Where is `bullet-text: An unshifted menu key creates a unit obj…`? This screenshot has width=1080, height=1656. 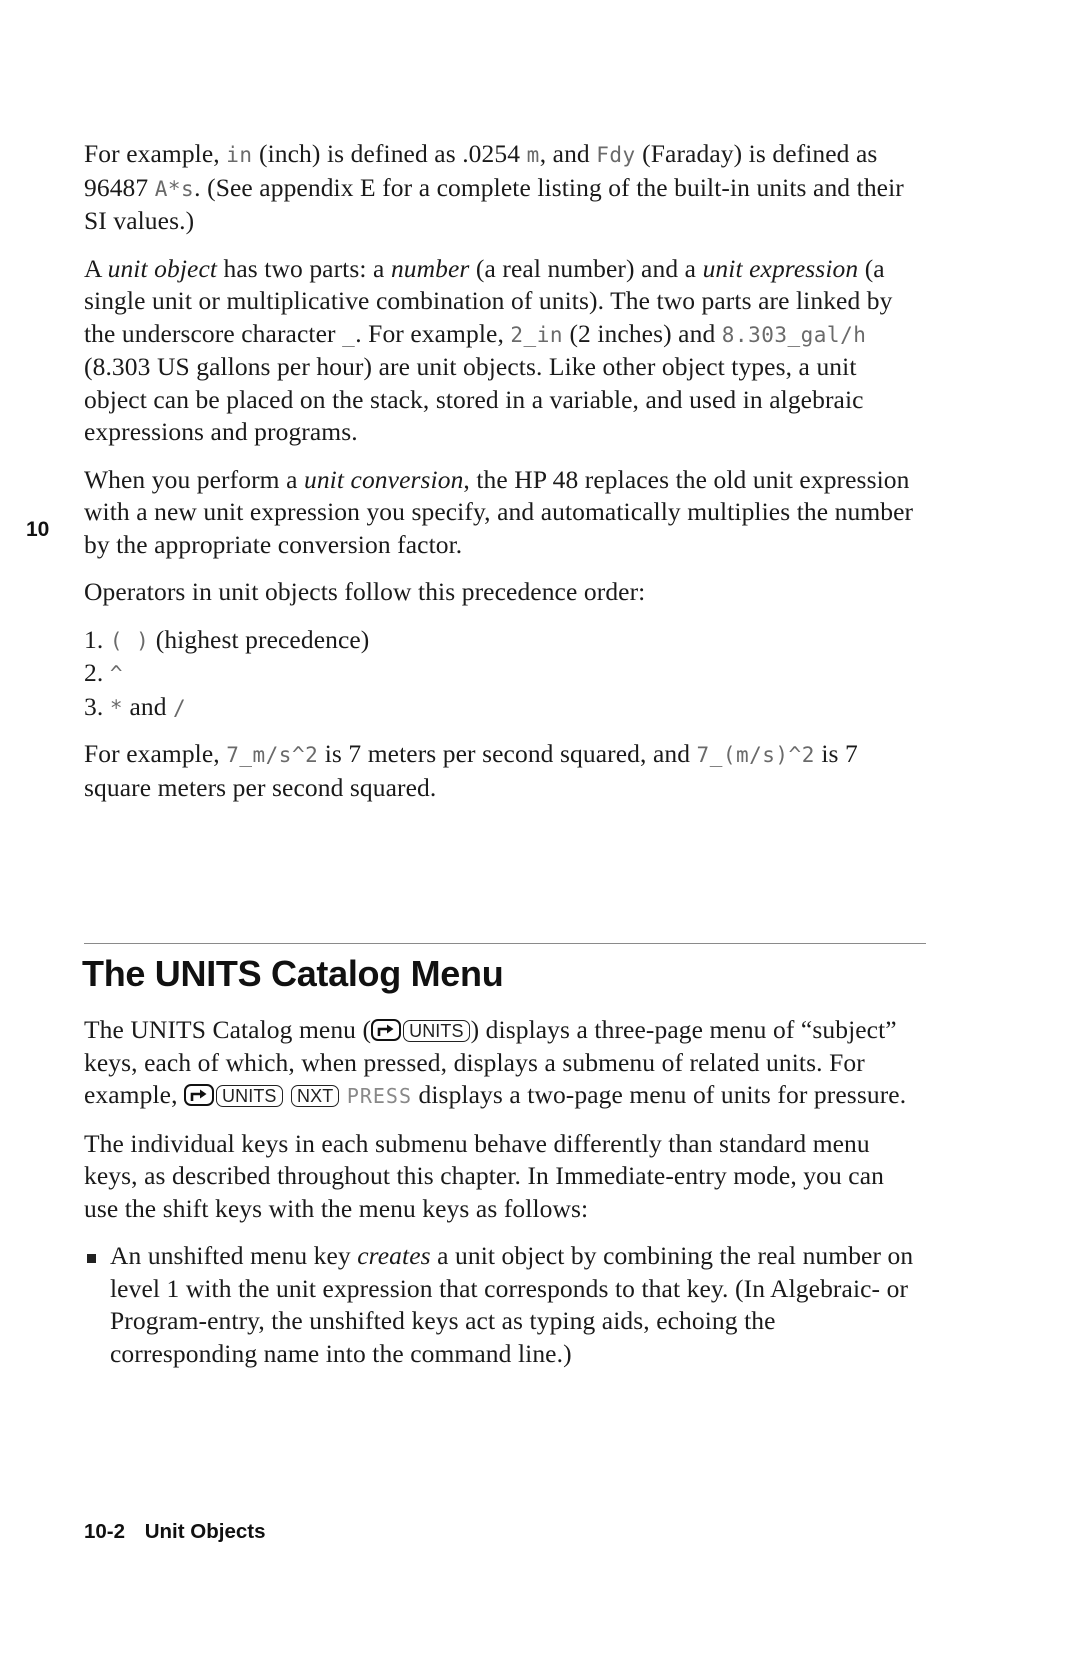 bullet-text: An unshifted menu key creates a unit obj… is located at coordinates (517, 1305).